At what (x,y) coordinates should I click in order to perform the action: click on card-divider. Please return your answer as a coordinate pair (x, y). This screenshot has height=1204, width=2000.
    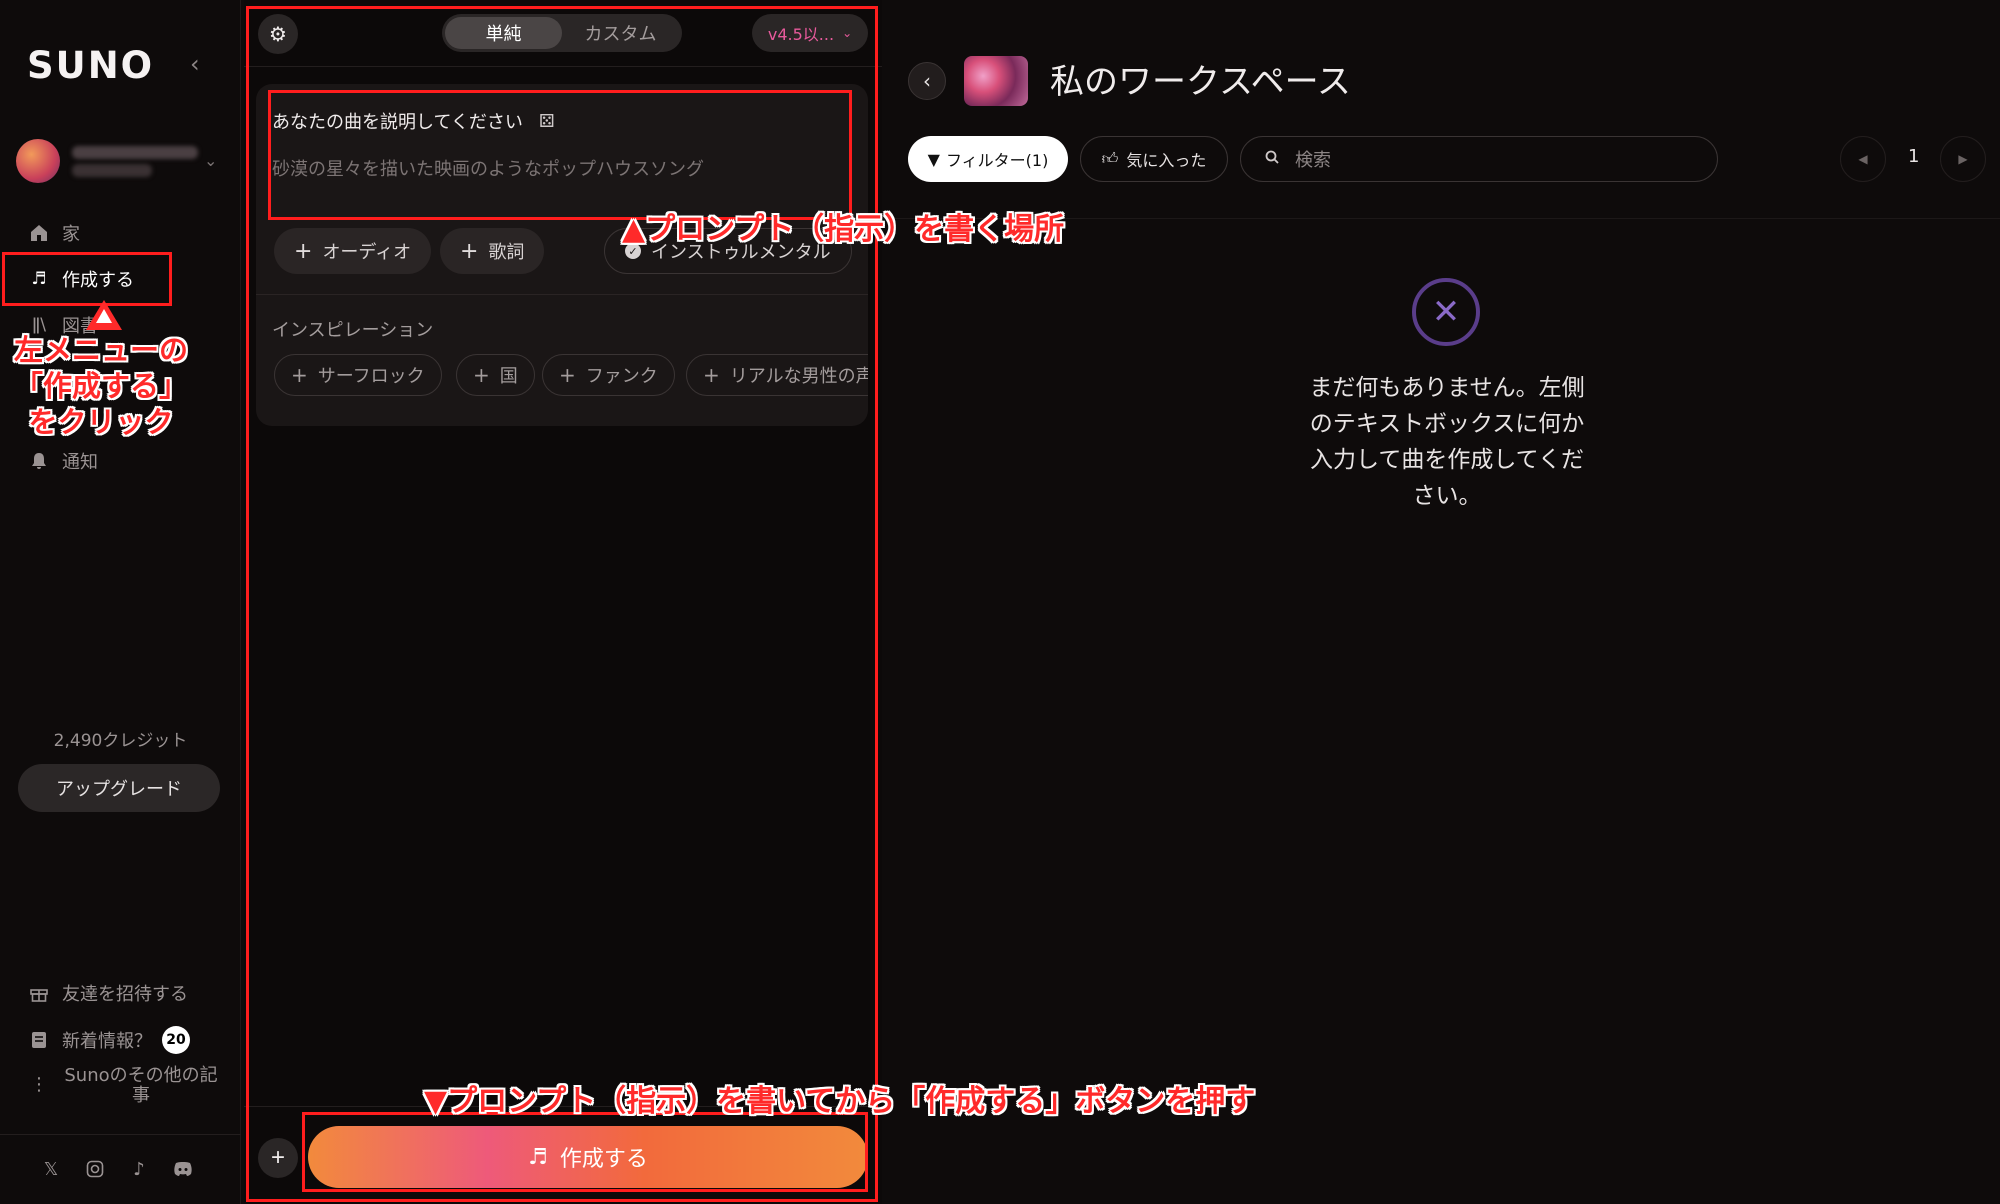
    Looking at the image, I should click on (562, 294).